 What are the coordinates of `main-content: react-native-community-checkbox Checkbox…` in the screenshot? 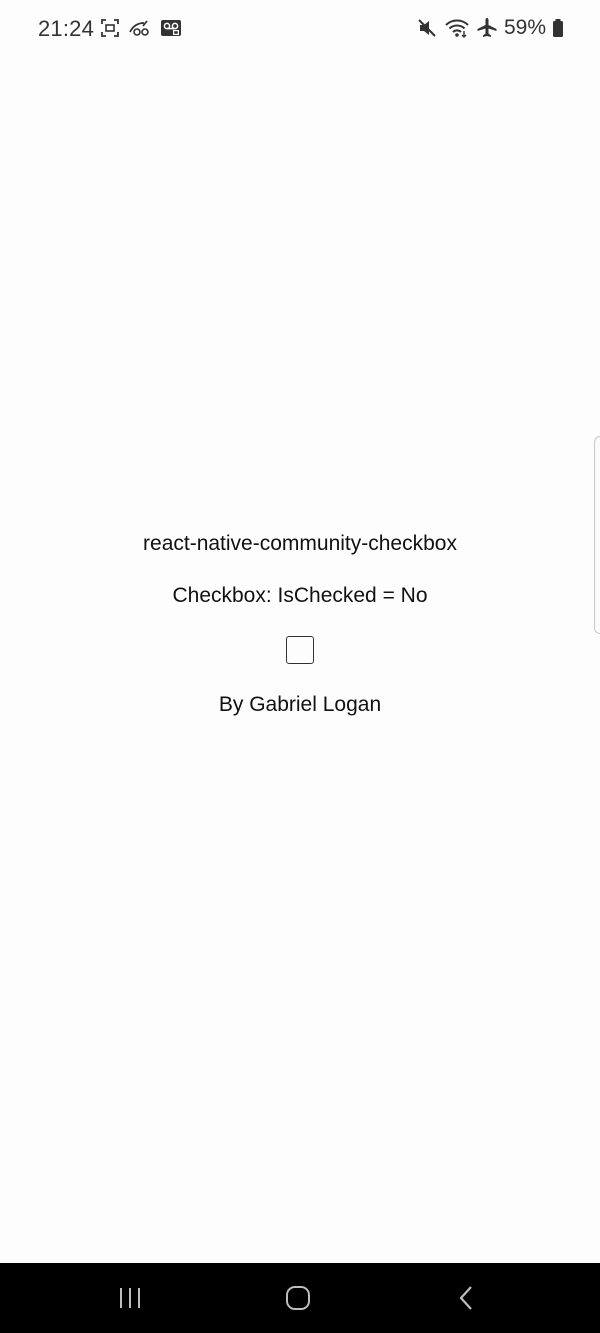 It's located at (300, 624).